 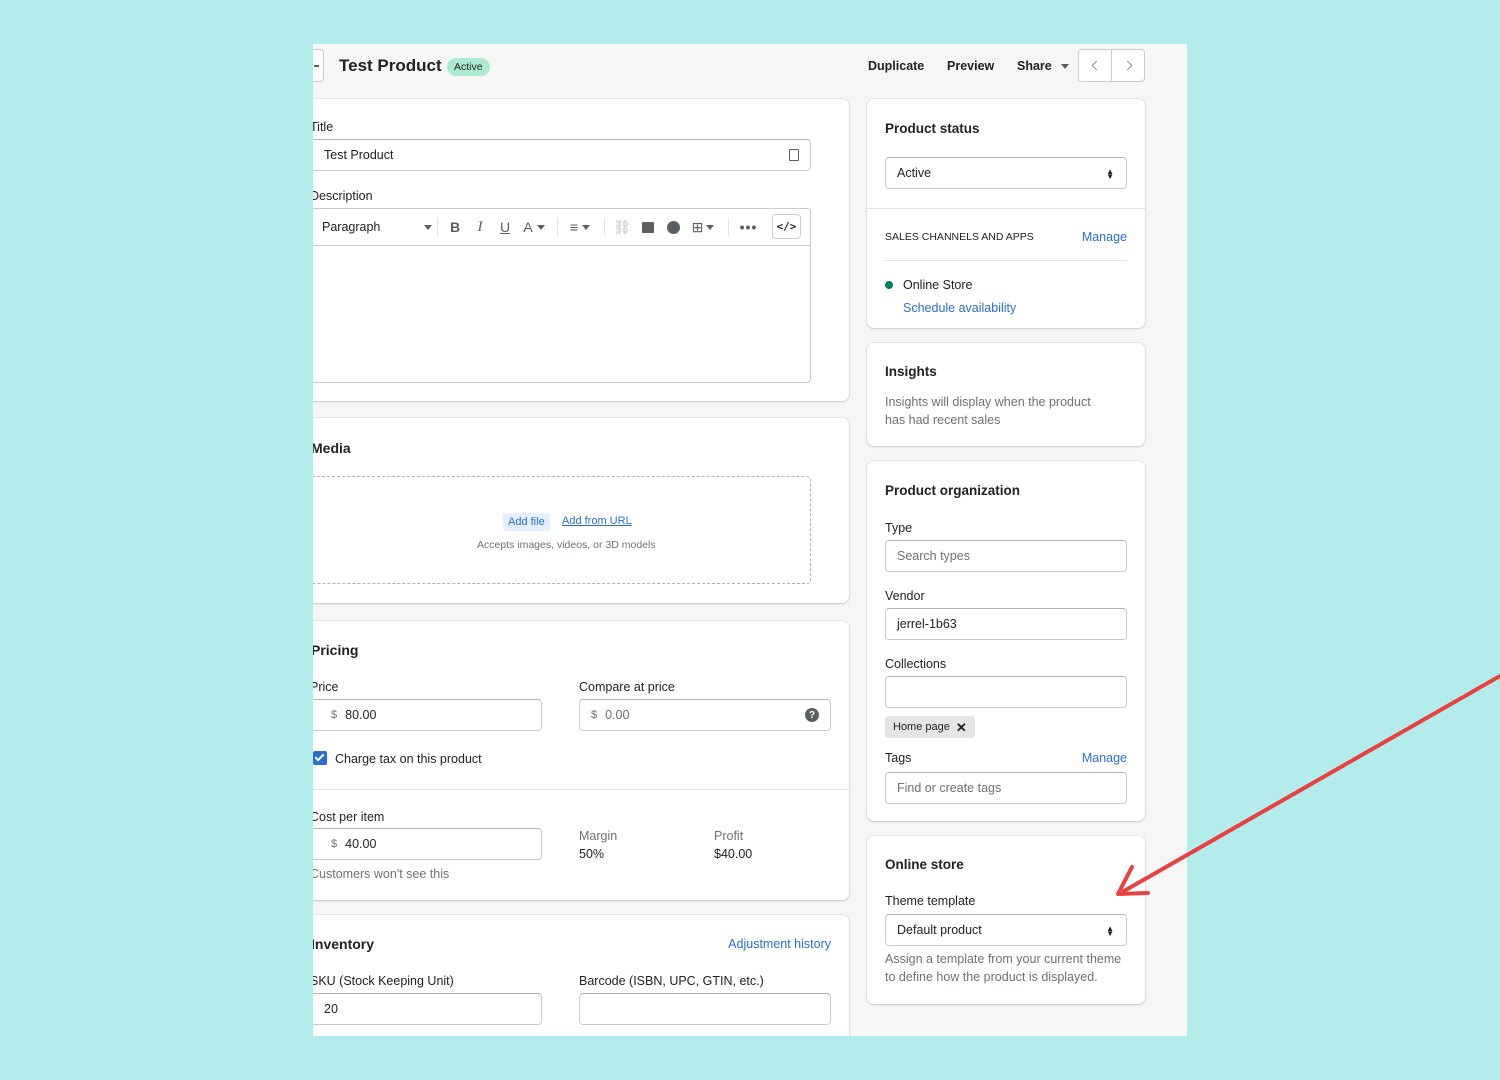 I want to click on tags-manage-link: Manage, so click(x=1104, y=758).